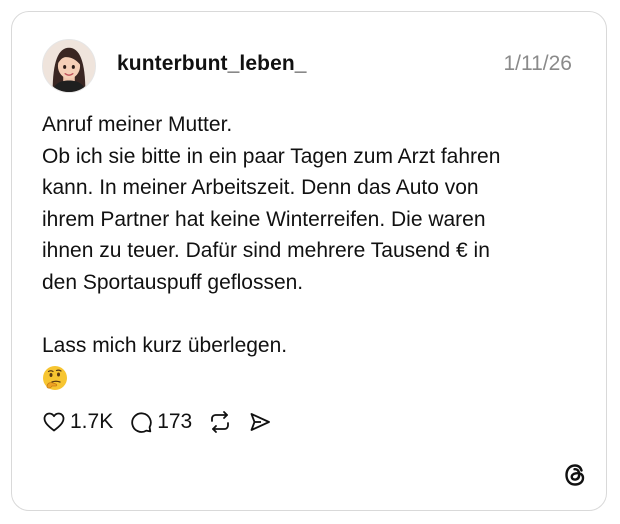 This screenshot has height=524, width=620. I want to click on post-date: 1/11/26, so click(537, 64).